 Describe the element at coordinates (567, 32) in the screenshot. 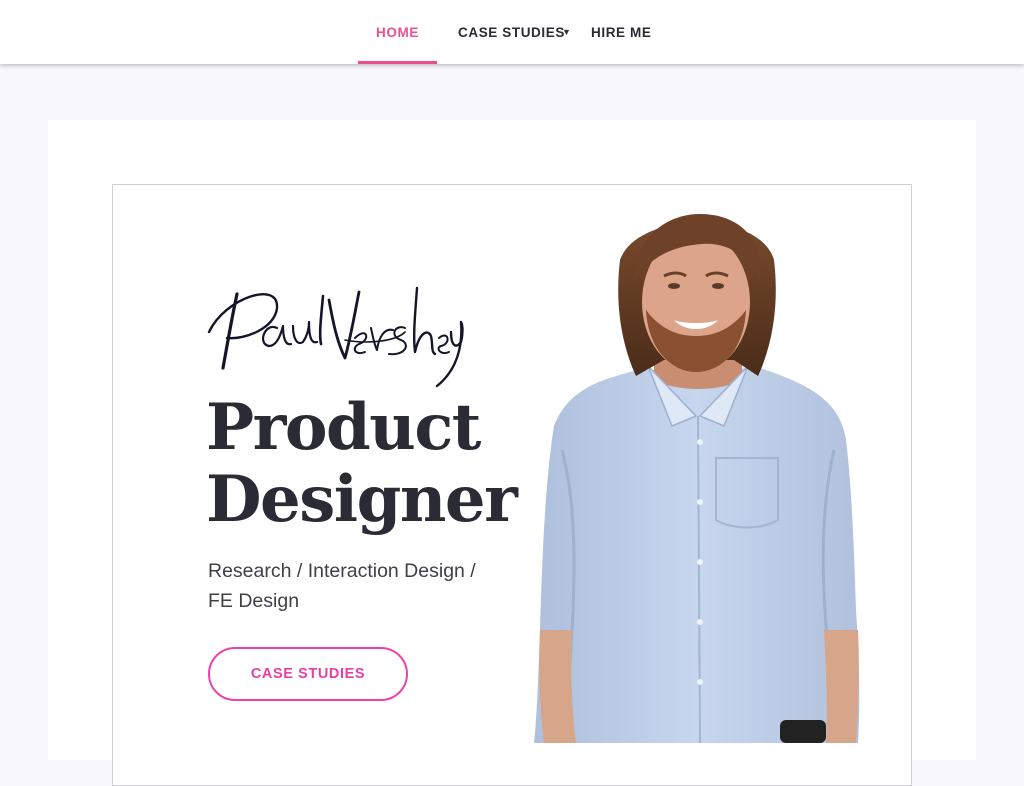

I see `caret-down-icon: ▼` at that location.